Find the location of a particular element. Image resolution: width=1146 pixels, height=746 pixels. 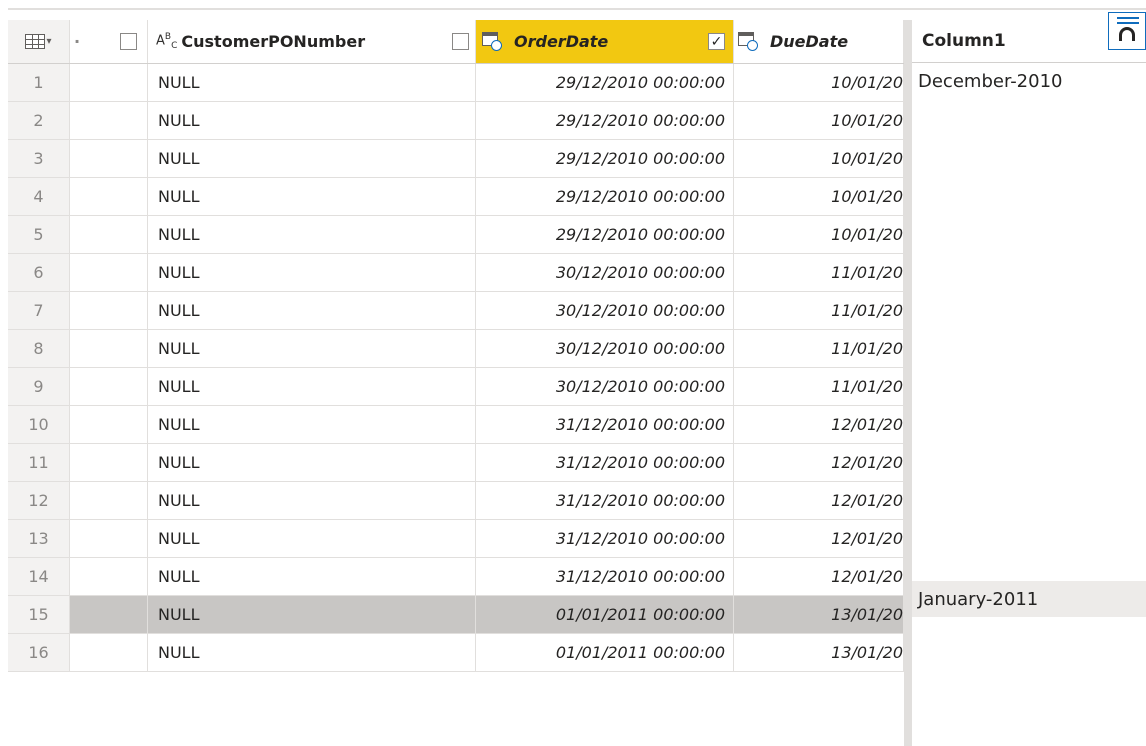

column-header-duedate: DueDate is located at coordinates (819, 41).